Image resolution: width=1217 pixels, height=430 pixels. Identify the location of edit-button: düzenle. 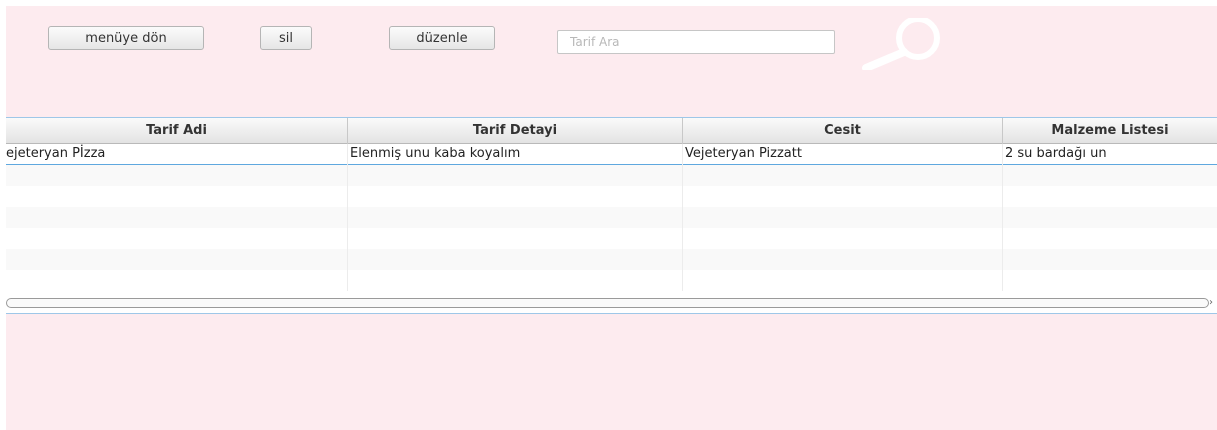
(442, 38).